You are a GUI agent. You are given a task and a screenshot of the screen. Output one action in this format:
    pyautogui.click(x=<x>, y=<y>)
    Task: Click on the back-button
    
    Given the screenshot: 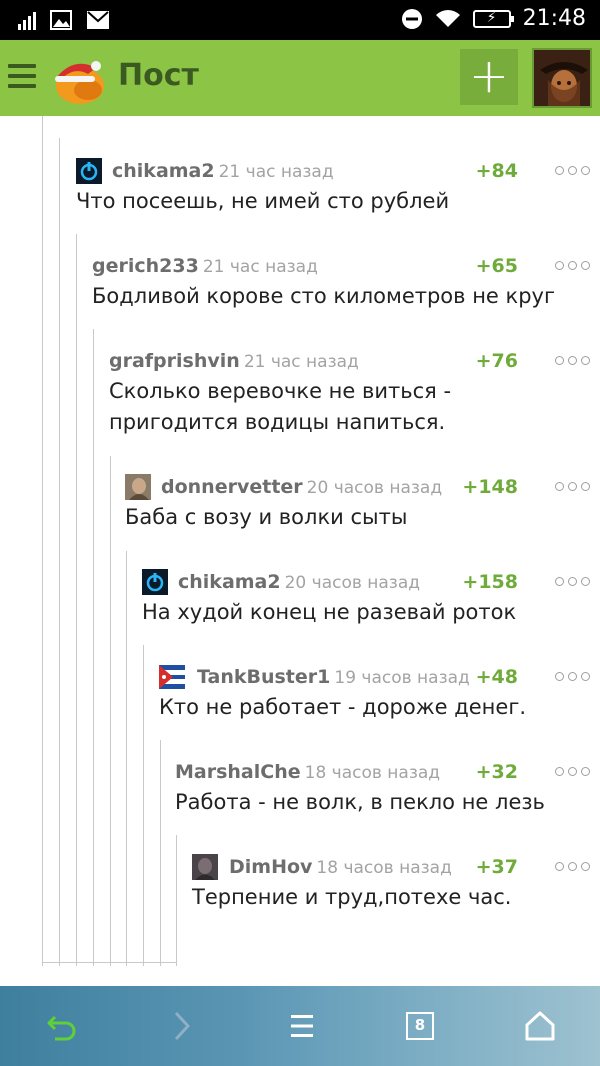 What is the action you would take?
    pyautogui.click(x=62, y=1026)
    